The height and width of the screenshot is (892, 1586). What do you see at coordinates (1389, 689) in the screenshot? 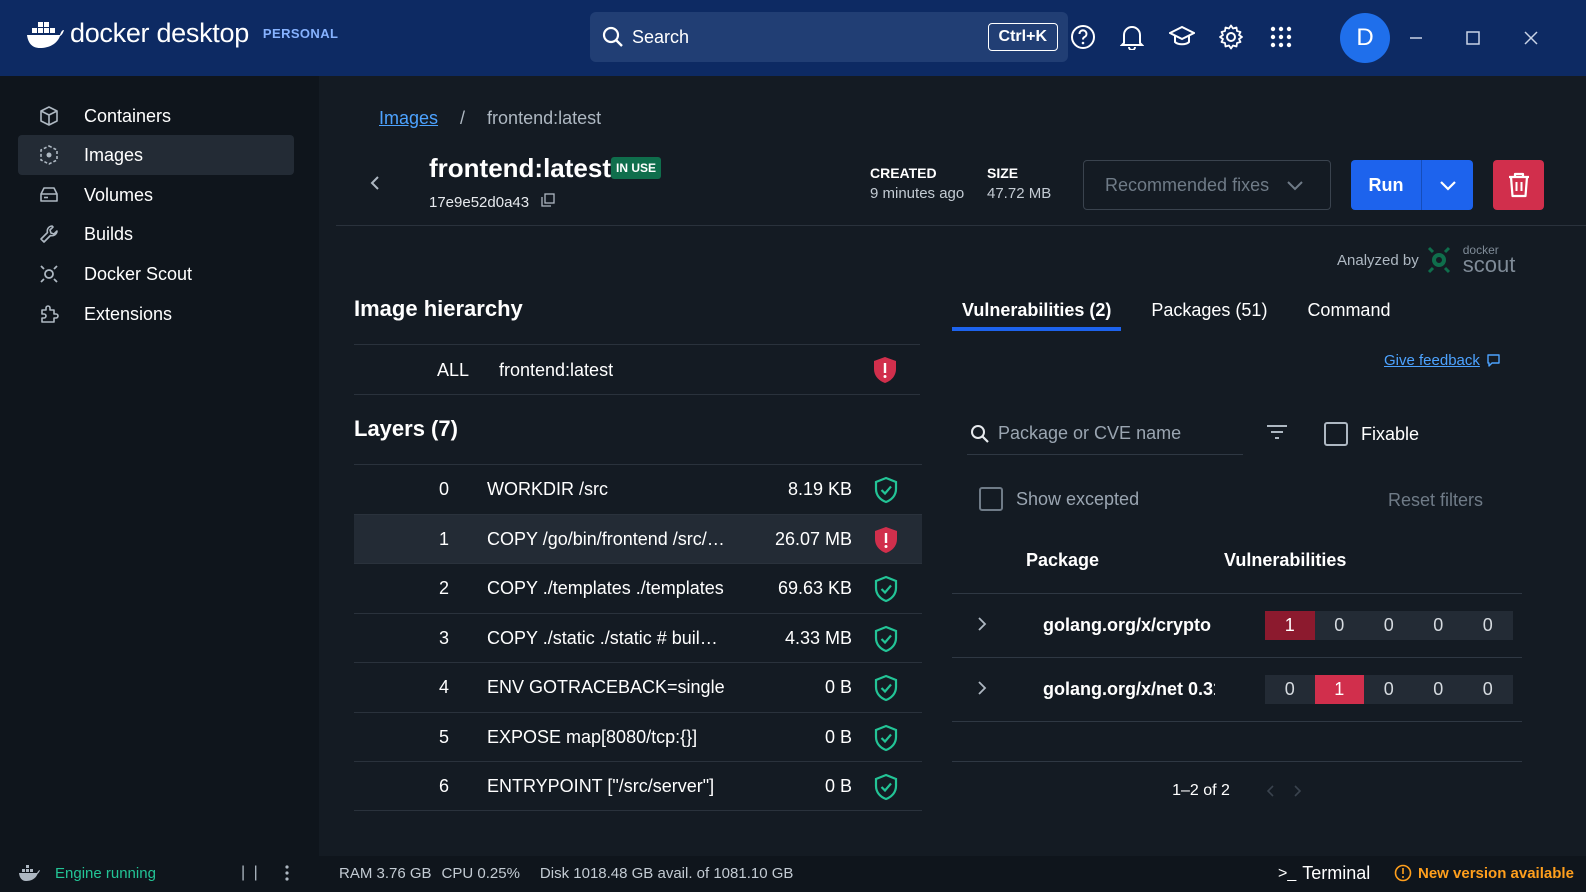
I see `medium-count: 0` at bounding box center [1389, 689].